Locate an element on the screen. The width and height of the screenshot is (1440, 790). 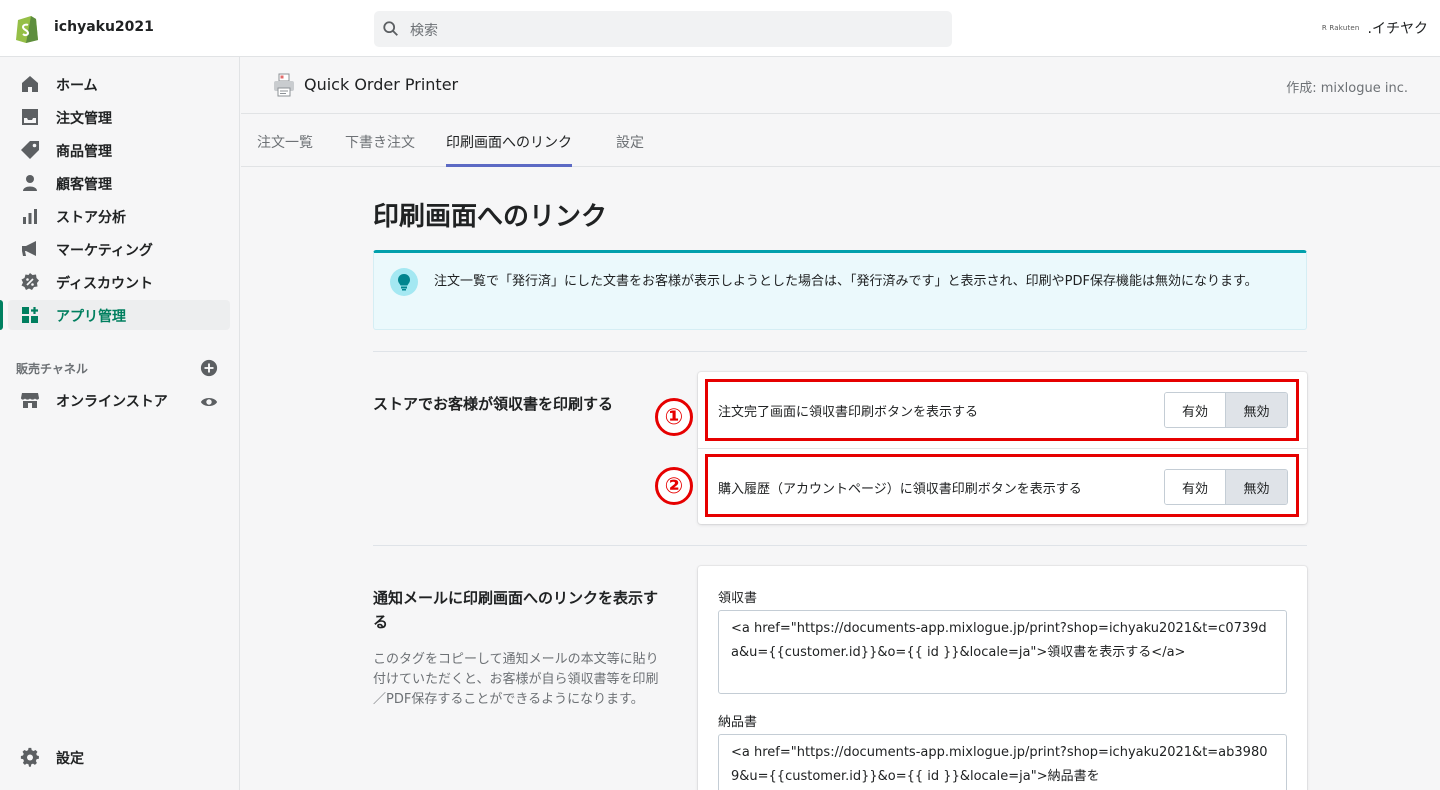
lightbulb-icon is located at coordinates (404, 282).